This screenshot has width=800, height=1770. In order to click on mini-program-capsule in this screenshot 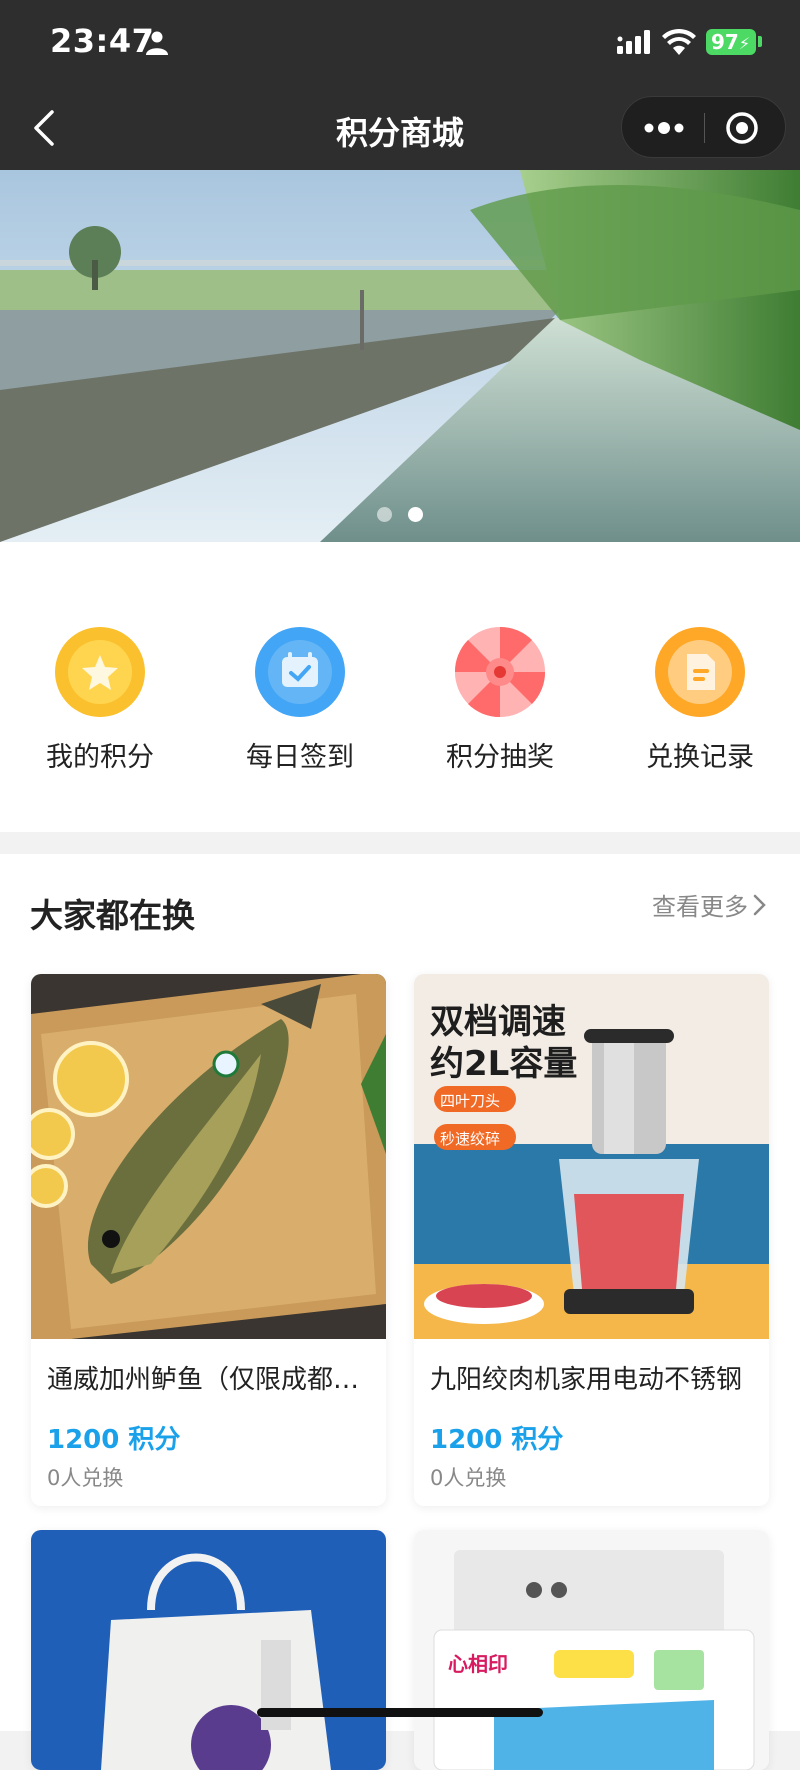, I will do `click(703, 127)`.